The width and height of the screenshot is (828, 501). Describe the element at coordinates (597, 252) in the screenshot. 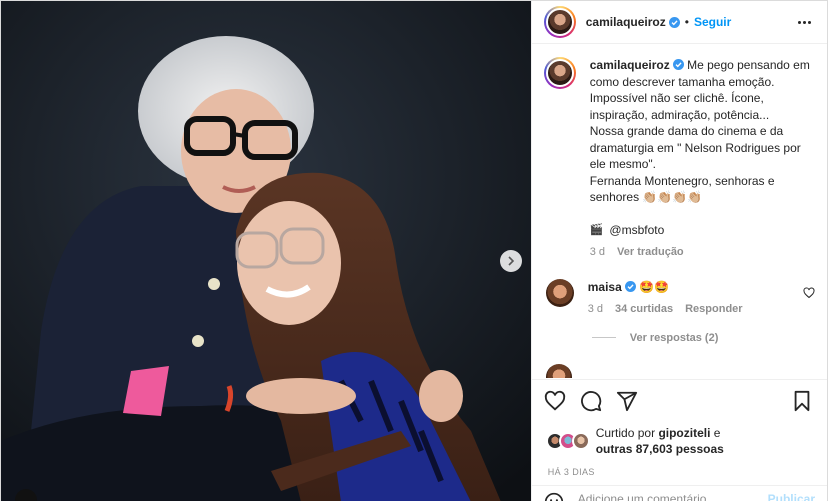

I see `caption-time: 3 d` at that location.